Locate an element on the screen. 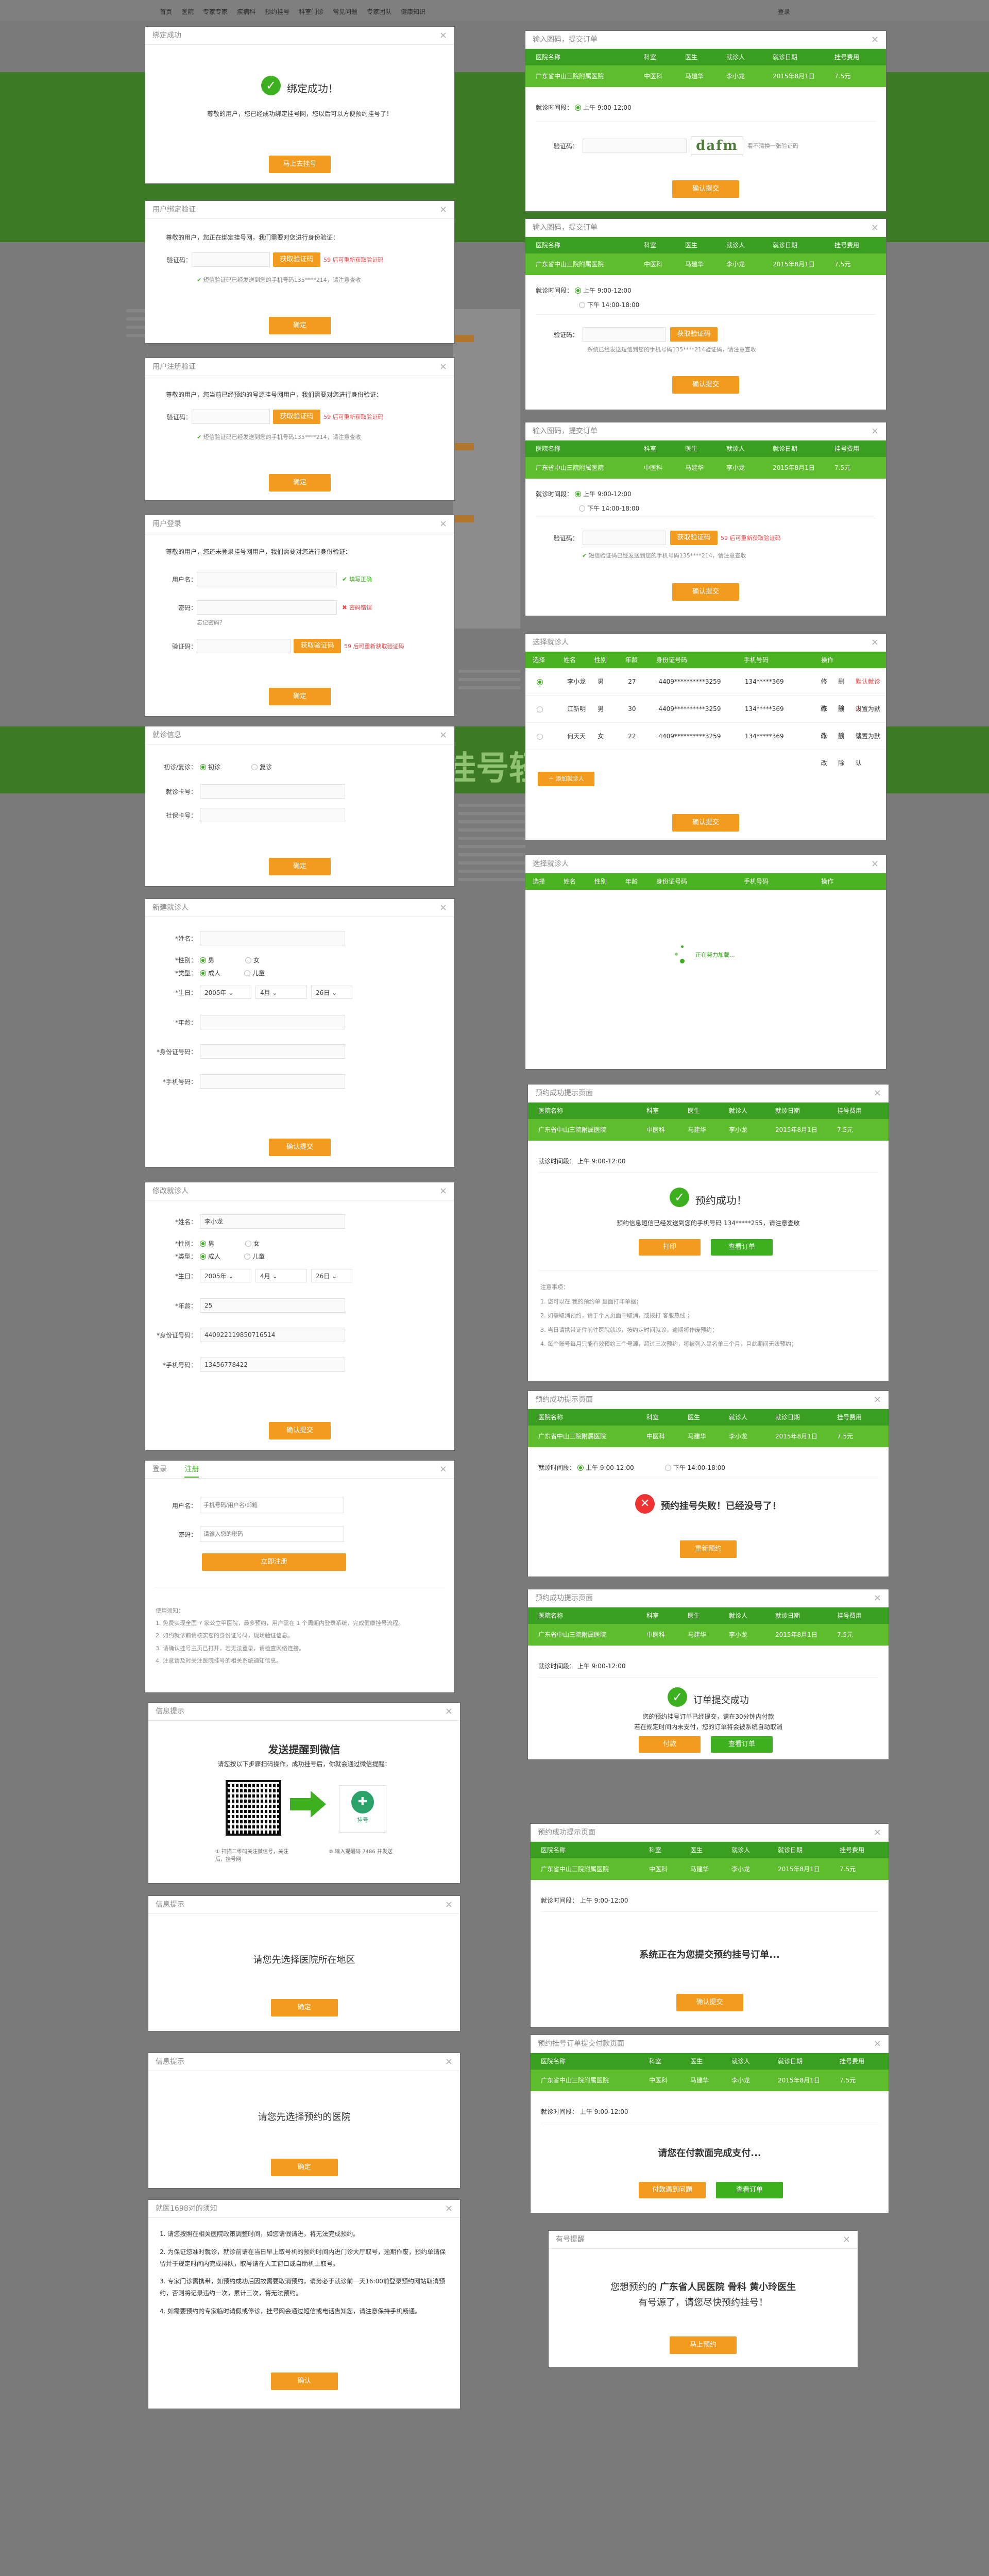 Image resolution: width=989 pixels, height=2576 pixels. social-card-input is located at coordinates (272, 815).